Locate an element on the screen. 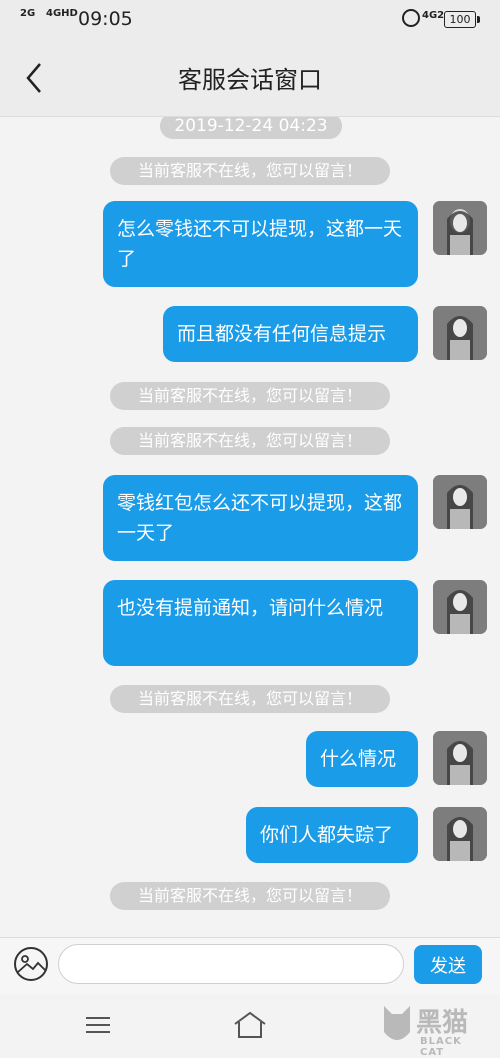  watermark-logo: 黑猫 BLACK CAT is located at coordinates (435, 1028).